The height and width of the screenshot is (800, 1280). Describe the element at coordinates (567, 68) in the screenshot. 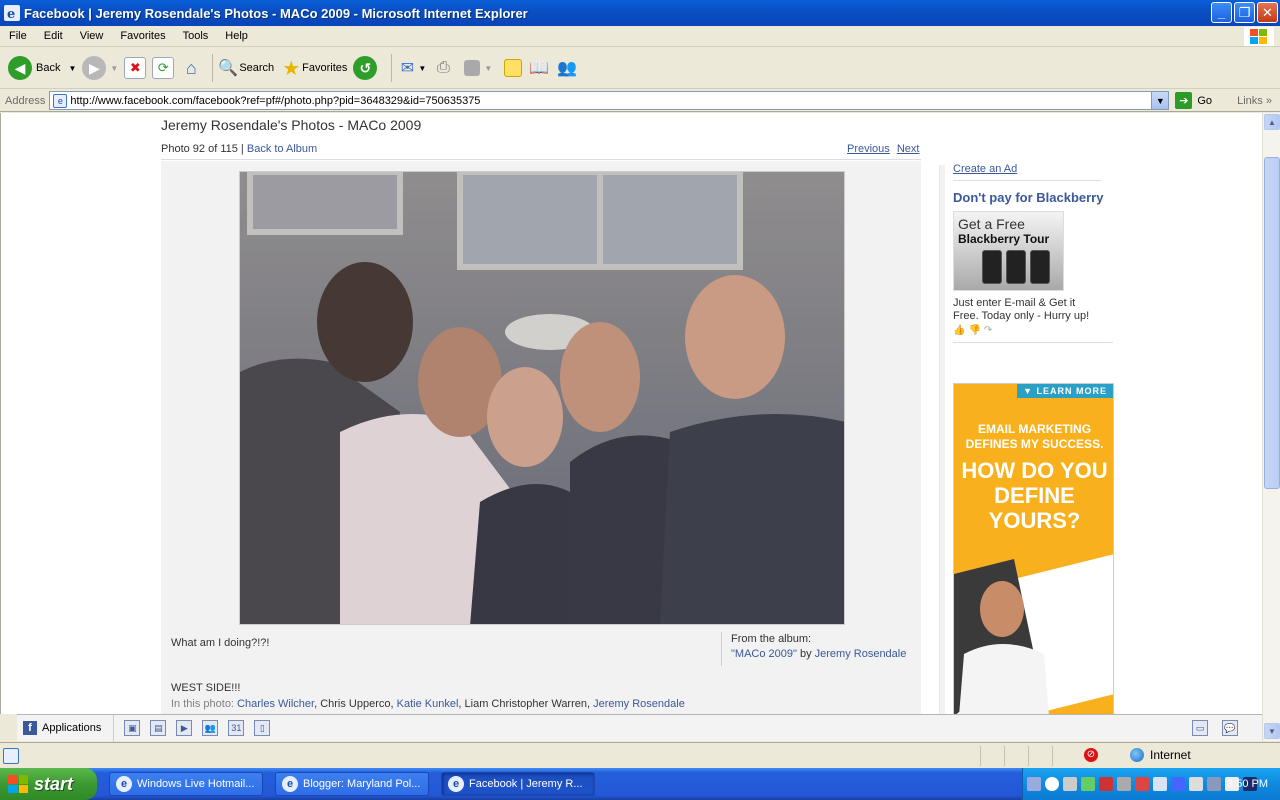

I see `messenger-button: 👥` at that location.